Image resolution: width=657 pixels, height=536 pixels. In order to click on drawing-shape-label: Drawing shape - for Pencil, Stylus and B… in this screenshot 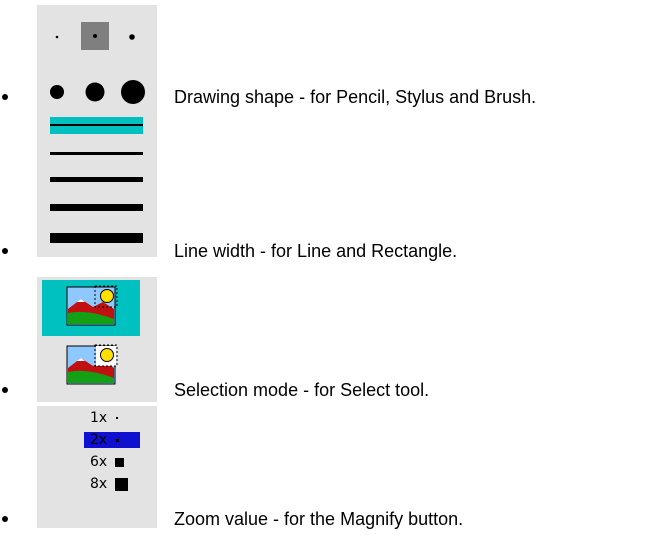, I will do `click(355, 97)`.